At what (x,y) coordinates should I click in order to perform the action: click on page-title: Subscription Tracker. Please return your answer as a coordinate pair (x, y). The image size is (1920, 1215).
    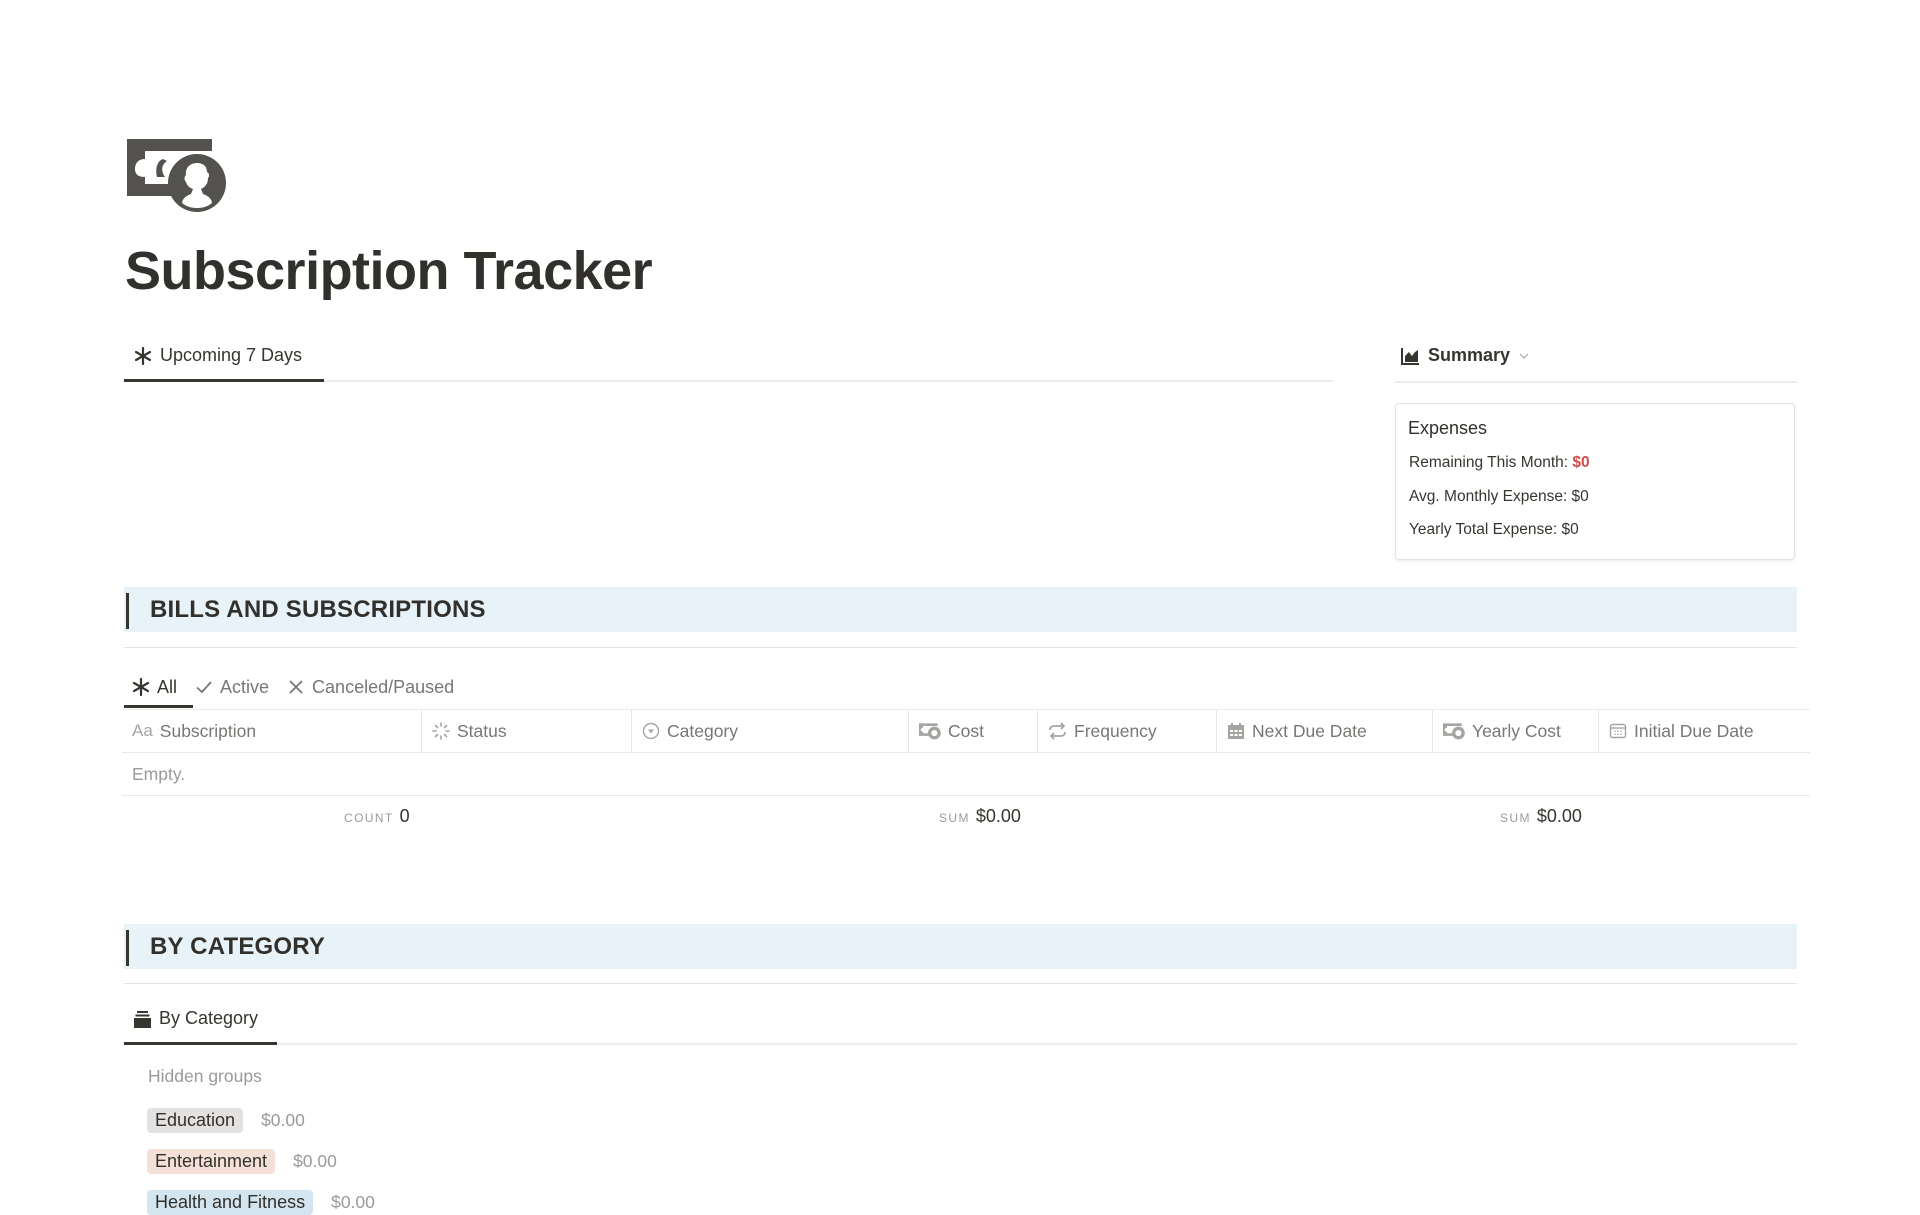
    Looking at the image, I should click on (389, 271).